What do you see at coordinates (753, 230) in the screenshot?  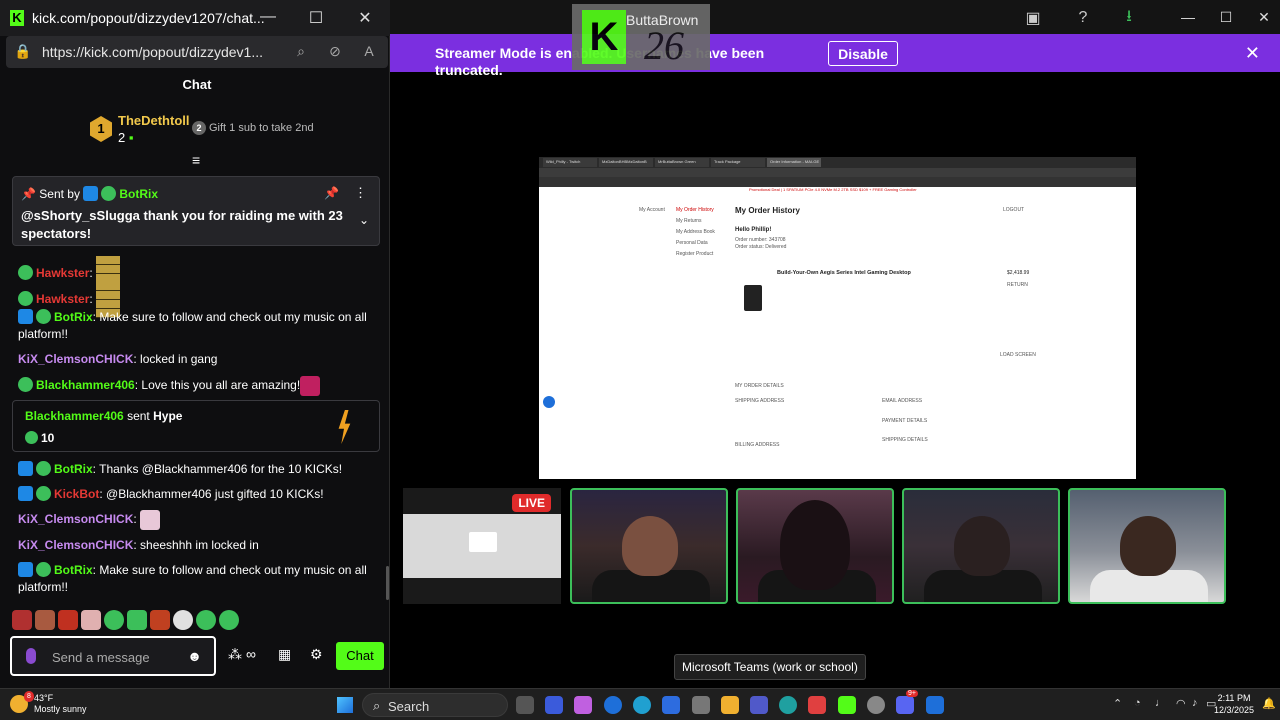 I see `greeting: Hello Phillip!` at bounding box center [753, 230].